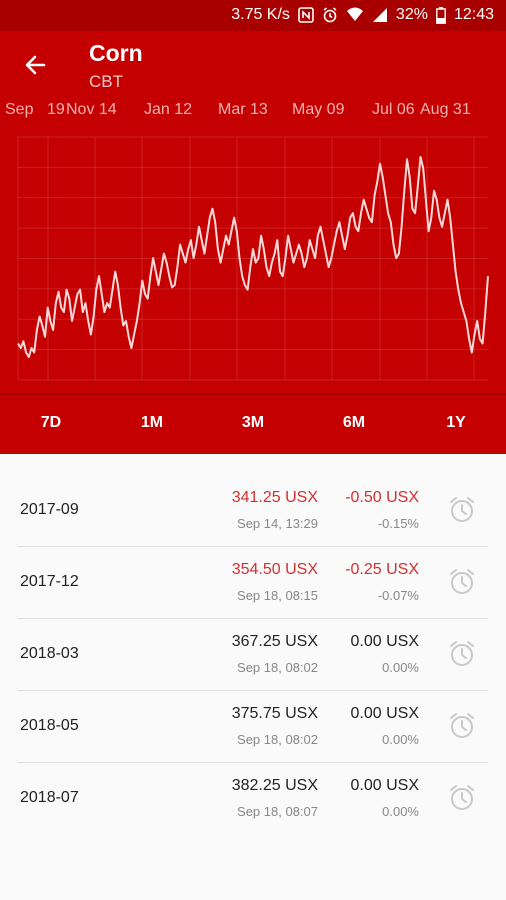 The height and width of the screenshot is (900, 506). What do you see at coordinates (49, 509) in the screenshot?
I see `contract-month: 2017-09` at bounding box center [49, 509].